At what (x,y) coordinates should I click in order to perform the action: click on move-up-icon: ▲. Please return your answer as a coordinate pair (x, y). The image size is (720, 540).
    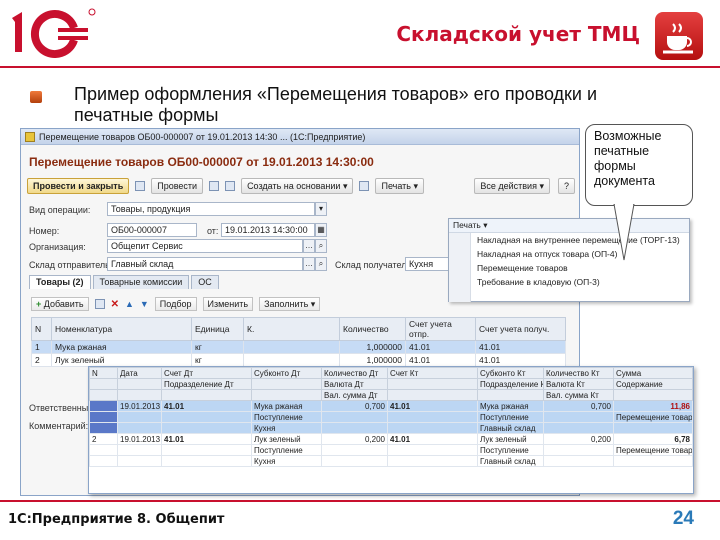
    Looking at the image, I should click on (129, 304).